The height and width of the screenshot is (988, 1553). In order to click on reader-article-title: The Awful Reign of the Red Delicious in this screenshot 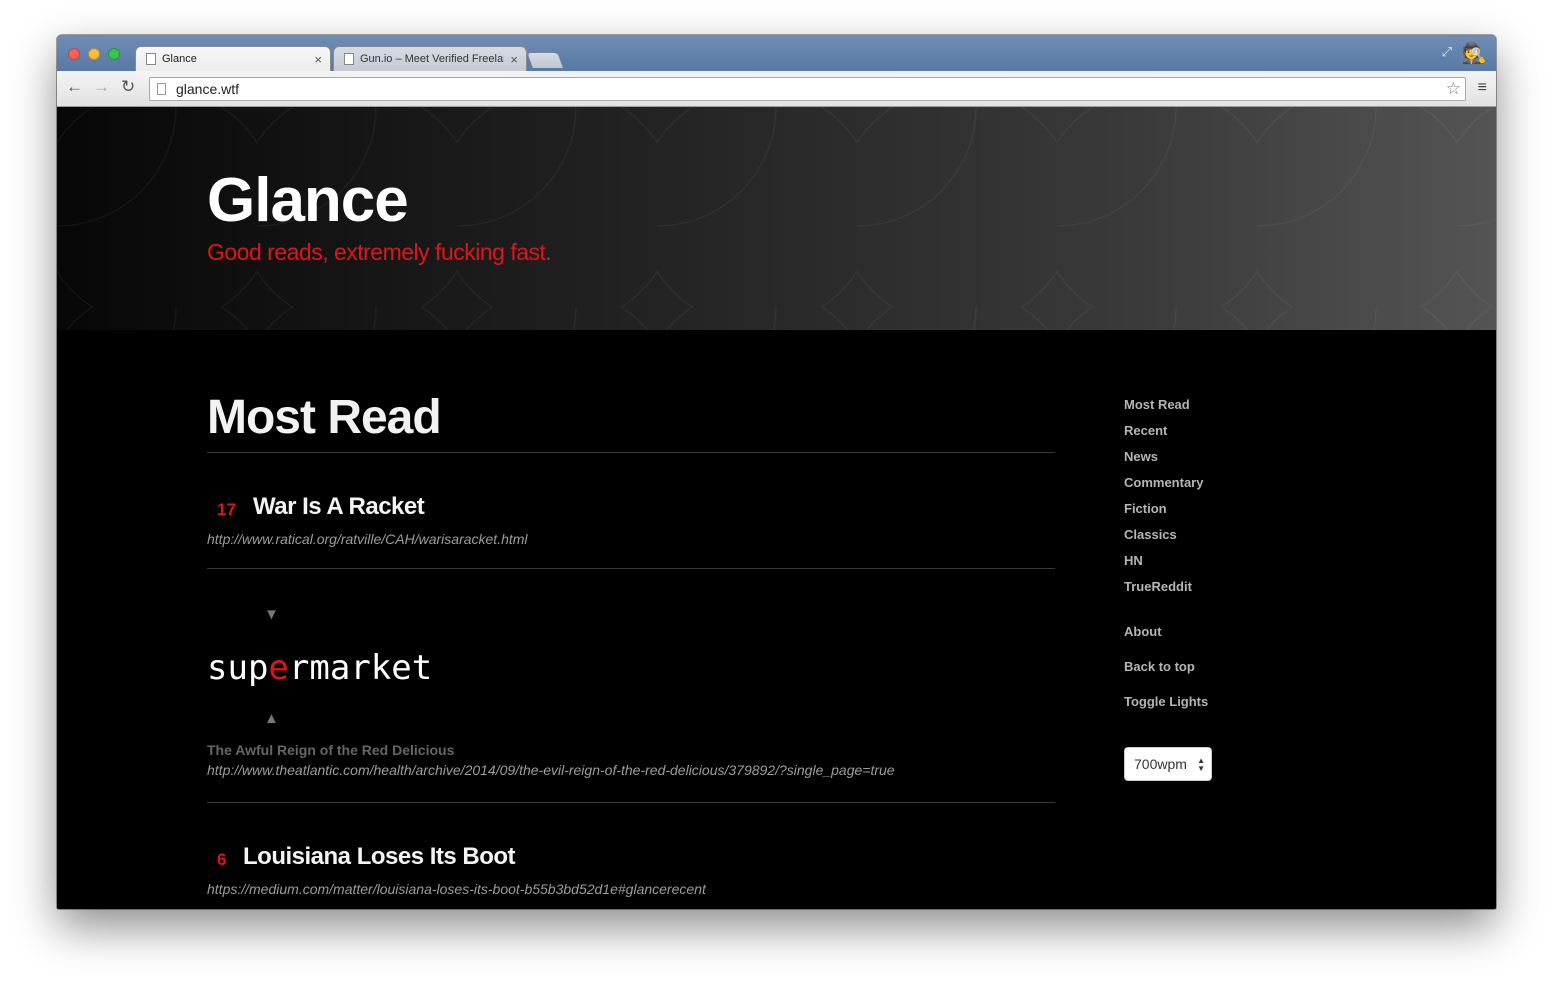, I will do `click(330, 750)`.